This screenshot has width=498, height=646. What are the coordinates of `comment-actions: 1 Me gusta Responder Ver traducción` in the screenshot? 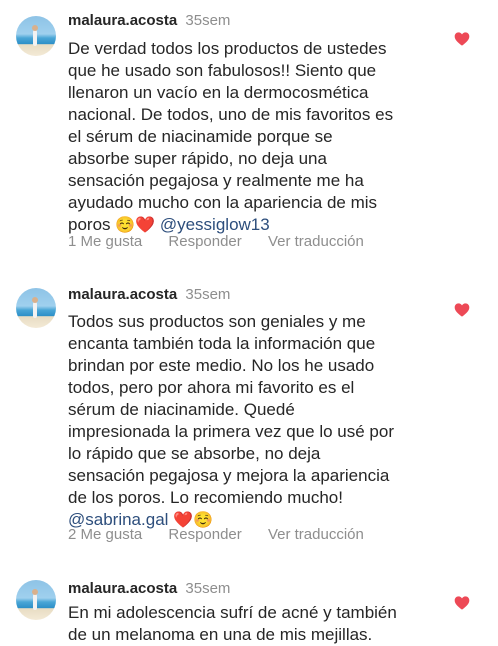 It's located at (227, 242).